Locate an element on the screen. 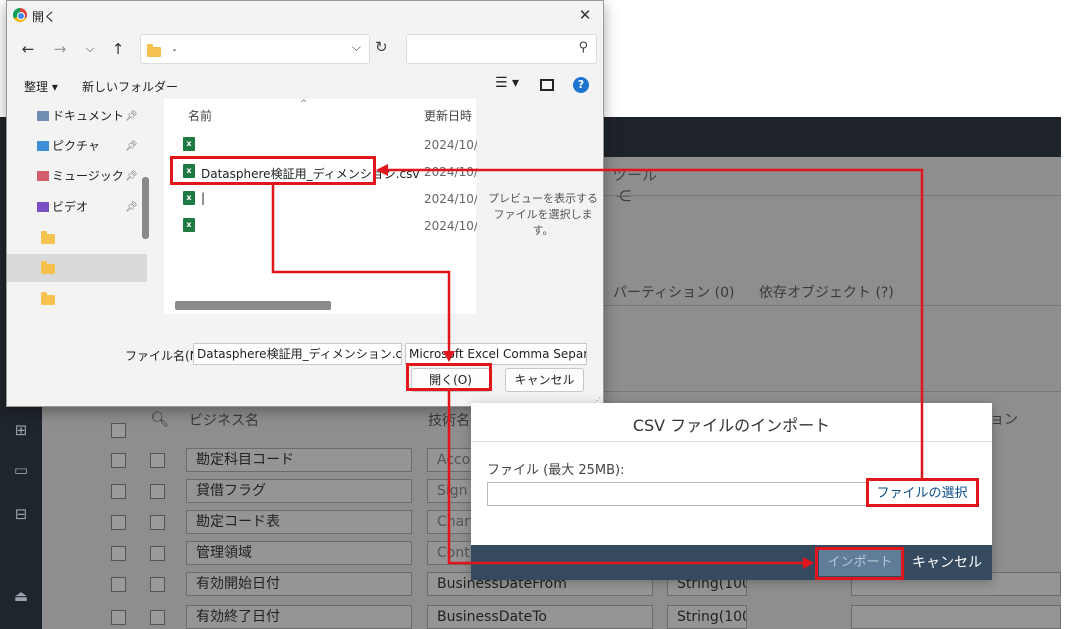 Image resolution: width=1065 pixels, height=629 pixels. monitor-icon: ▭ is located at coordinates (21, 470).